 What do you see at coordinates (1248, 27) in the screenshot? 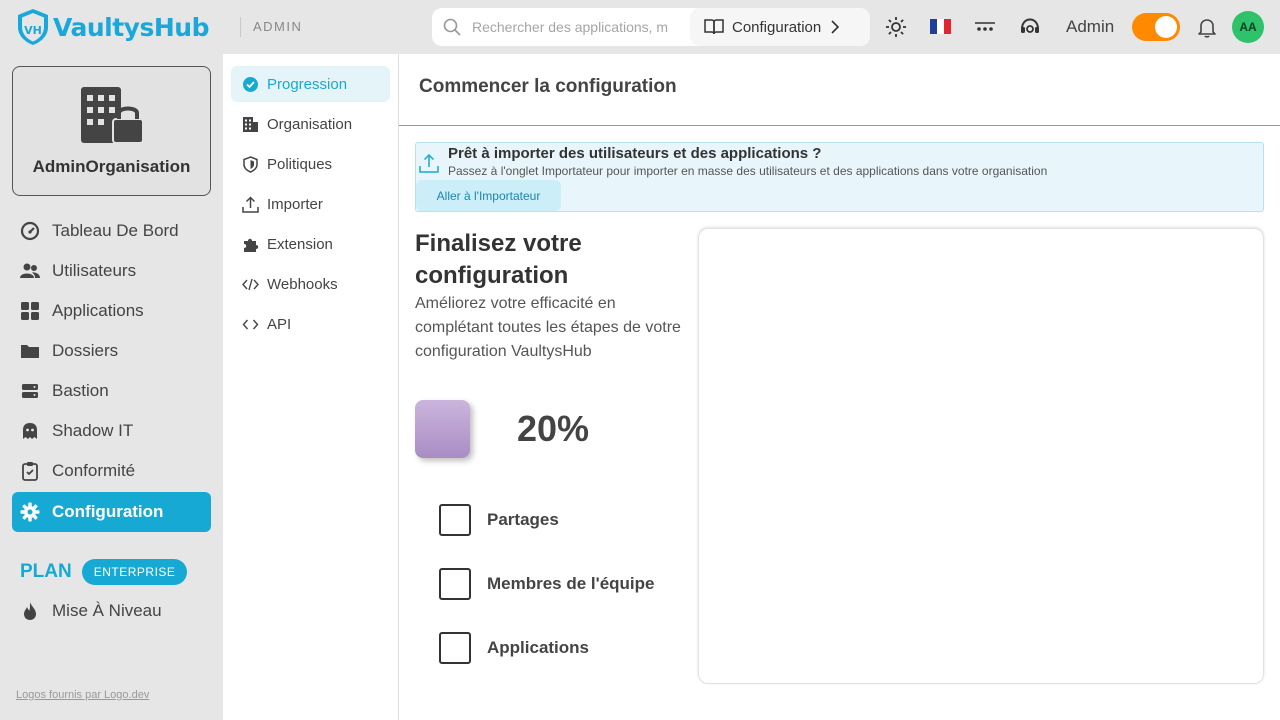
I see `user-avatar: AA` at bounding box center [1248, 27].